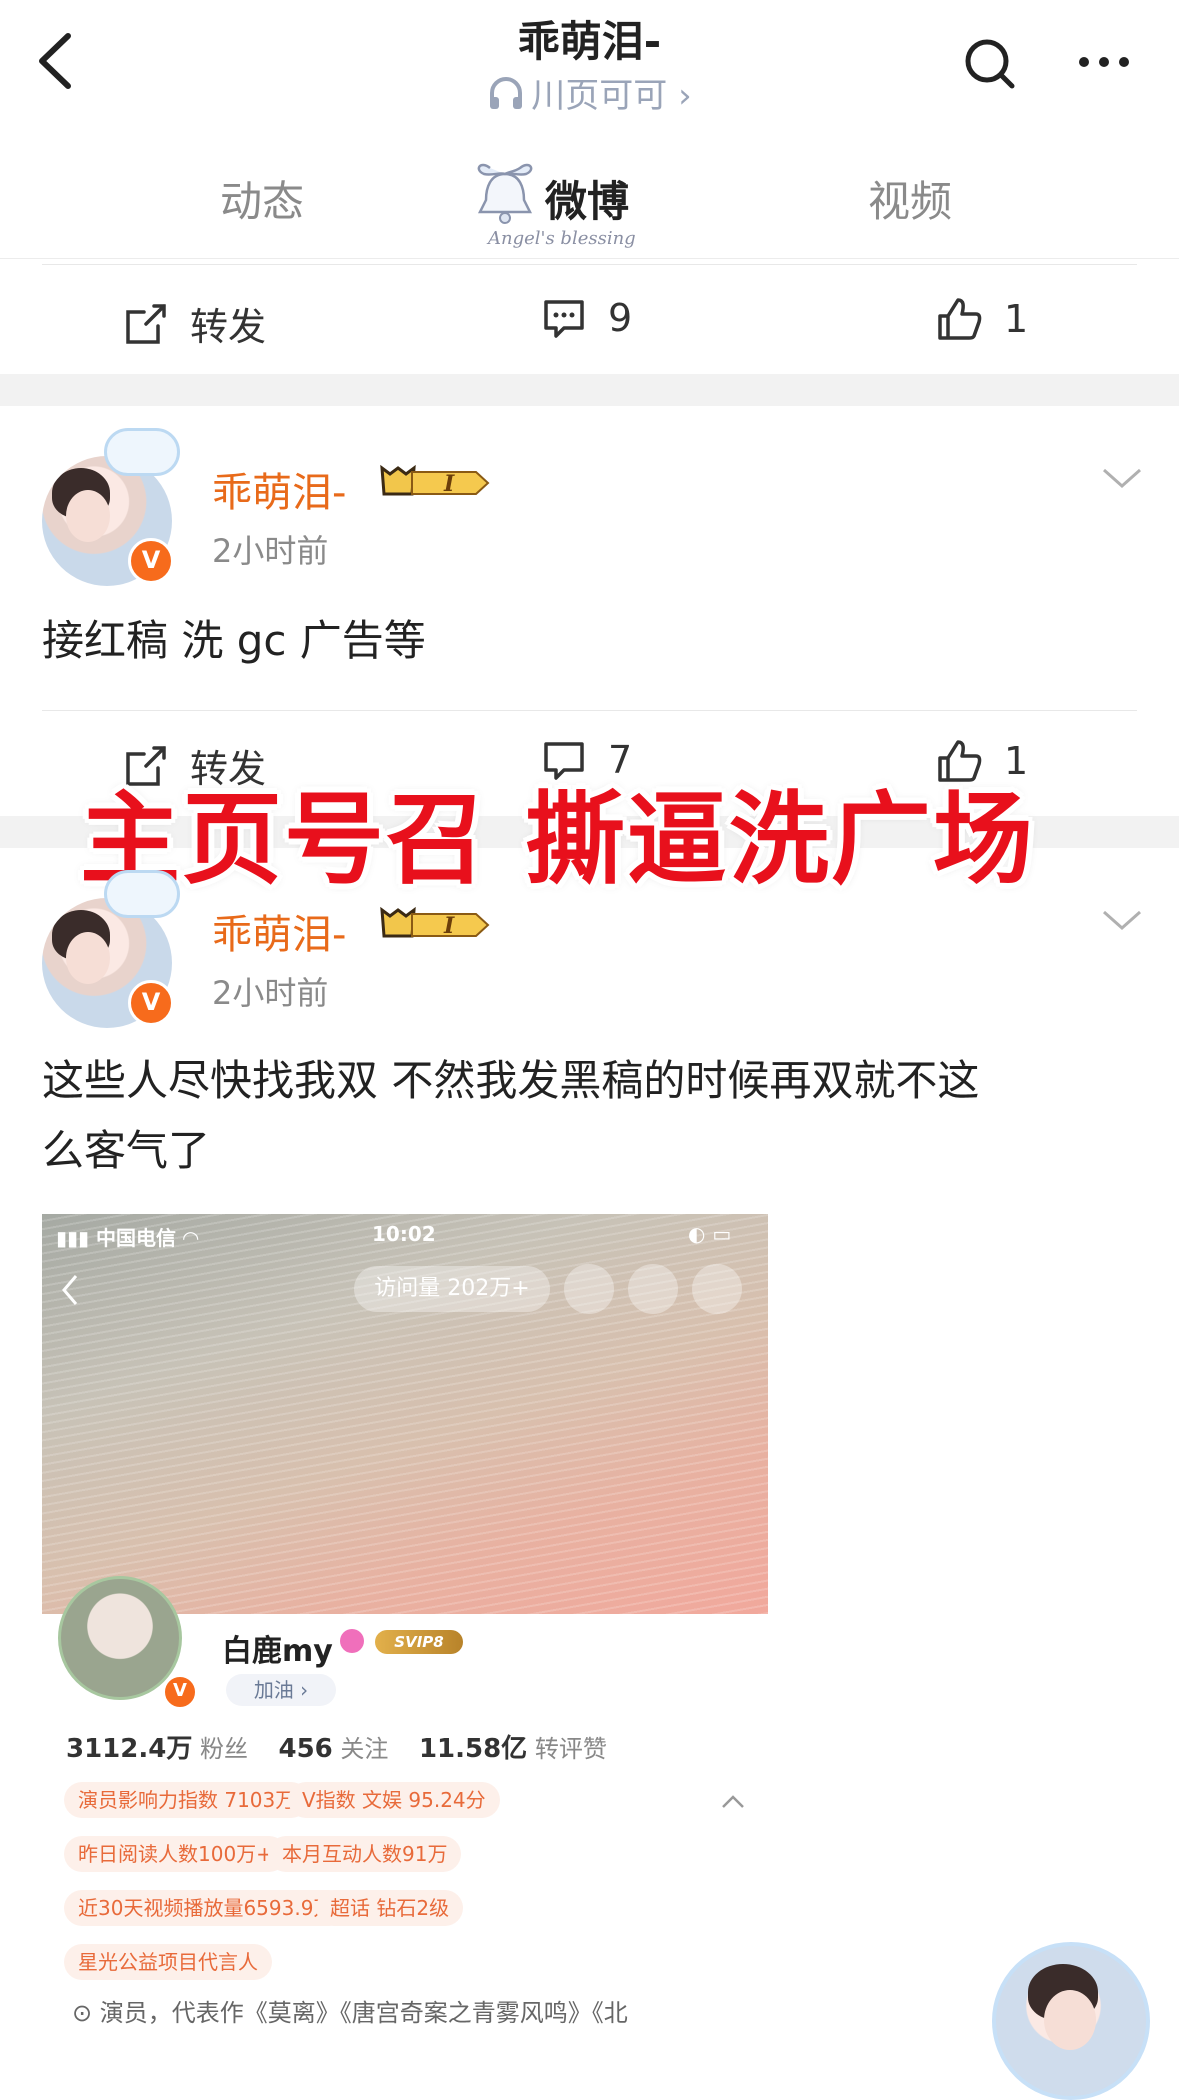 This screenshot has width=1179, height=2100. Describe the element at coordinates (511, 1080) in the screenshot. I see `post-text-line-1: 这些人尽快找我双 不然我发黑稿的时候再双就不这` at that location.